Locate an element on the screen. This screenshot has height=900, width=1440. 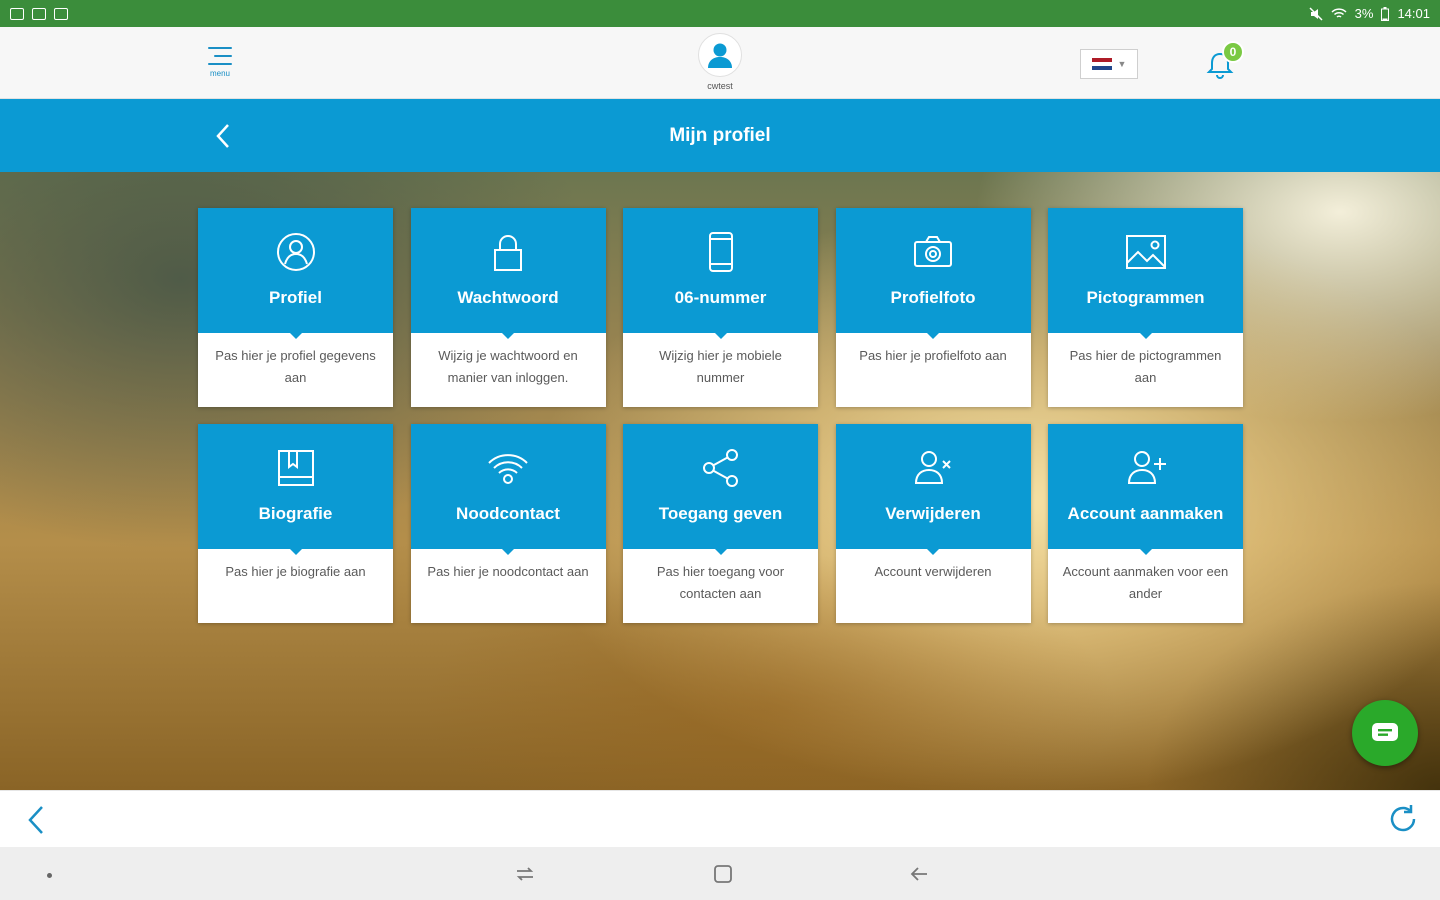
browser-back-button is located at coordinates (37, 820).